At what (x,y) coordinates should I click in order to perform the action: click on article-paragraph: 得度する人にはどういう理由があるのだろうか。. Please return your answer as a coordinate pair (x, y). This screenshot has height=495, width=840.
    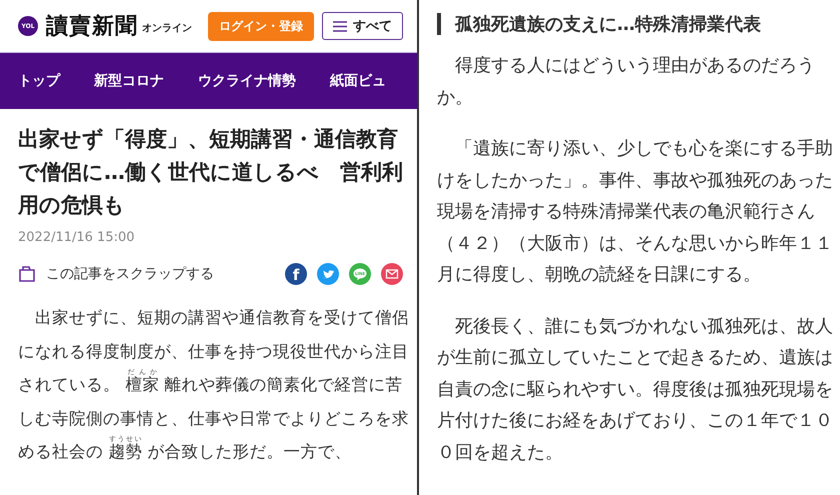
    Looking at the image, I should click on (626, 82).